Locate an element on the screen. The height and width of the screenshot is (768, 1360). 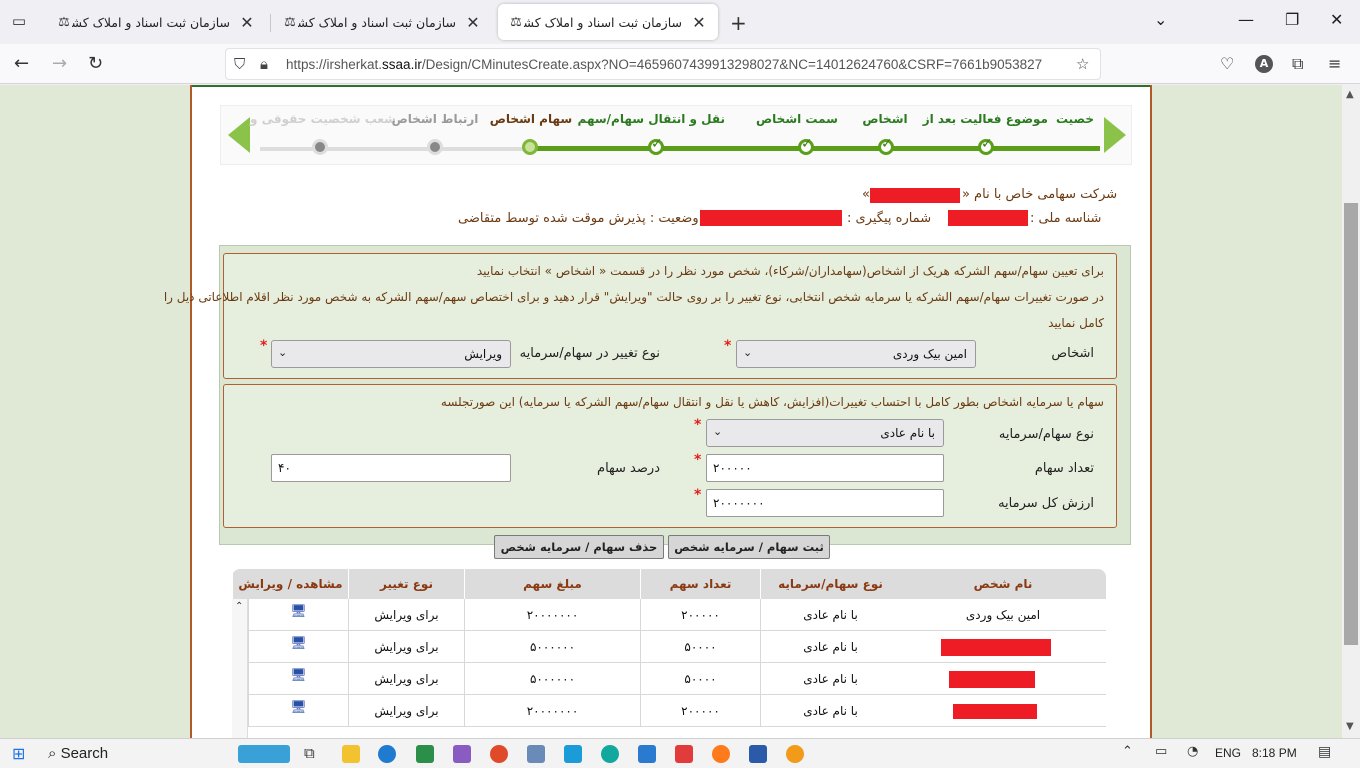
page-scrollbar: ▲ ▼ is located at coordinates (1351, 411).